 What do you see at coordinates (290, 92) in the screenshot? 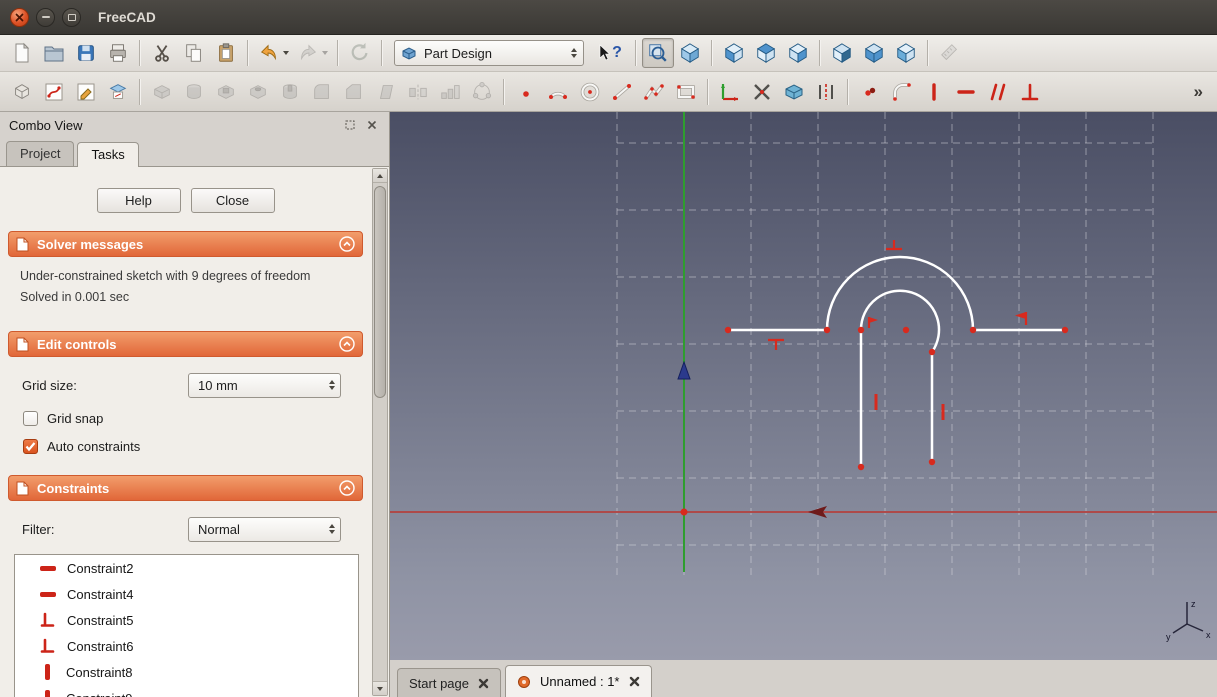
I see `groove-button` at bounding box center [290, 92].